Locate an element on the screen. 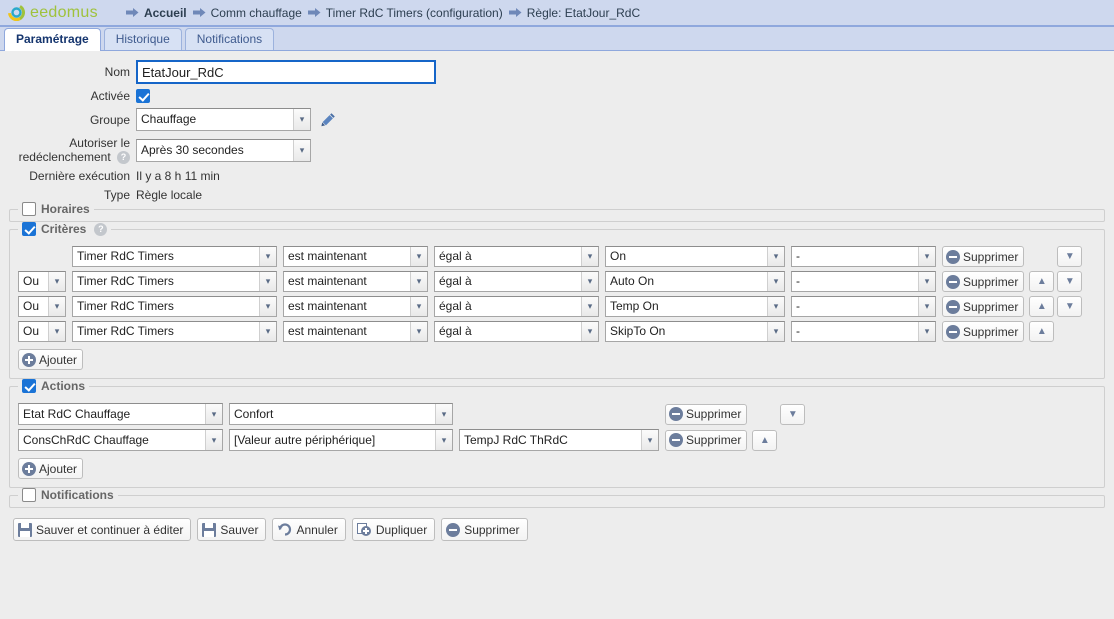 The height and width of the screenshot is (619, 1114). breadcrumb-item-comm-chauffage: Comm chauffage is located at coordinates (247, 12).